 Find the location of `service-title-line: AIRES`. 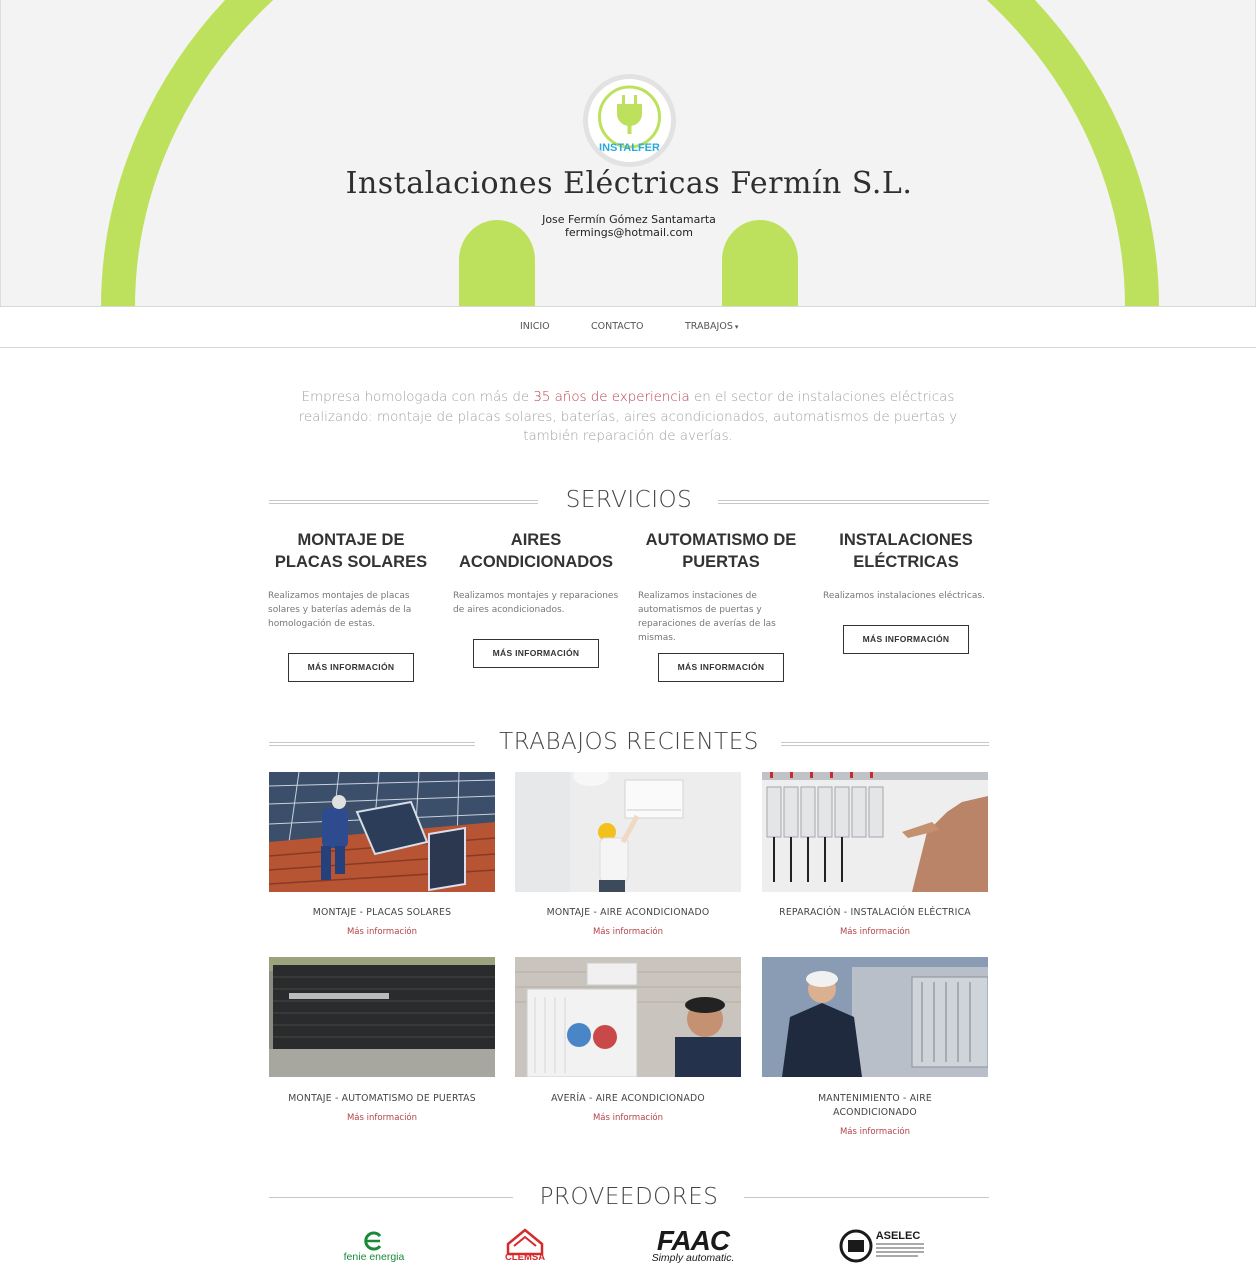

service-title-line: AIRES is located at coordinates (536, 540).